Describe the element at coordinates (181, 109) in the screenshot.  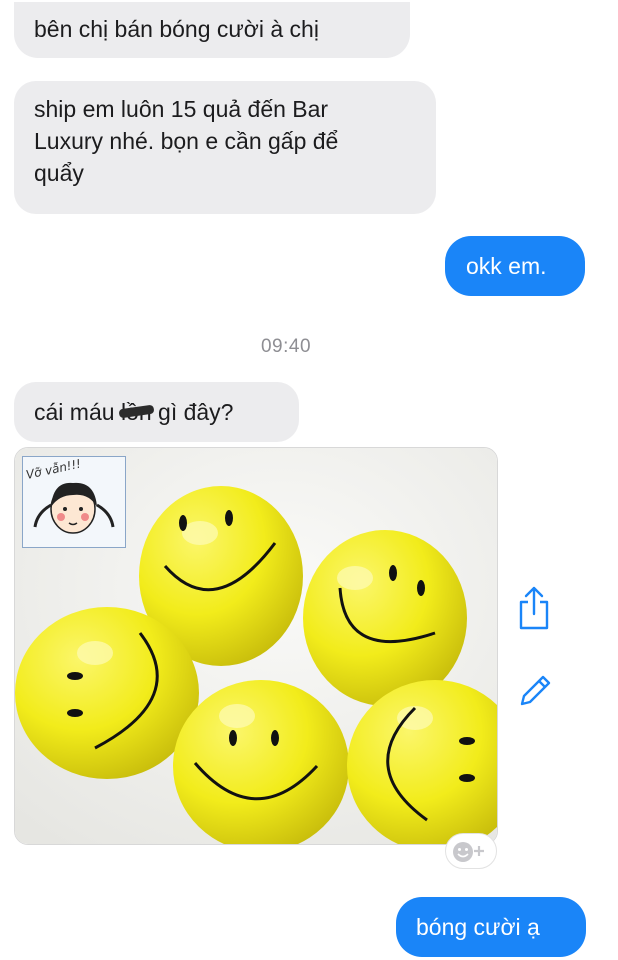
I see `message-line: ship em luôn 15 quả đến Bar` at that location.